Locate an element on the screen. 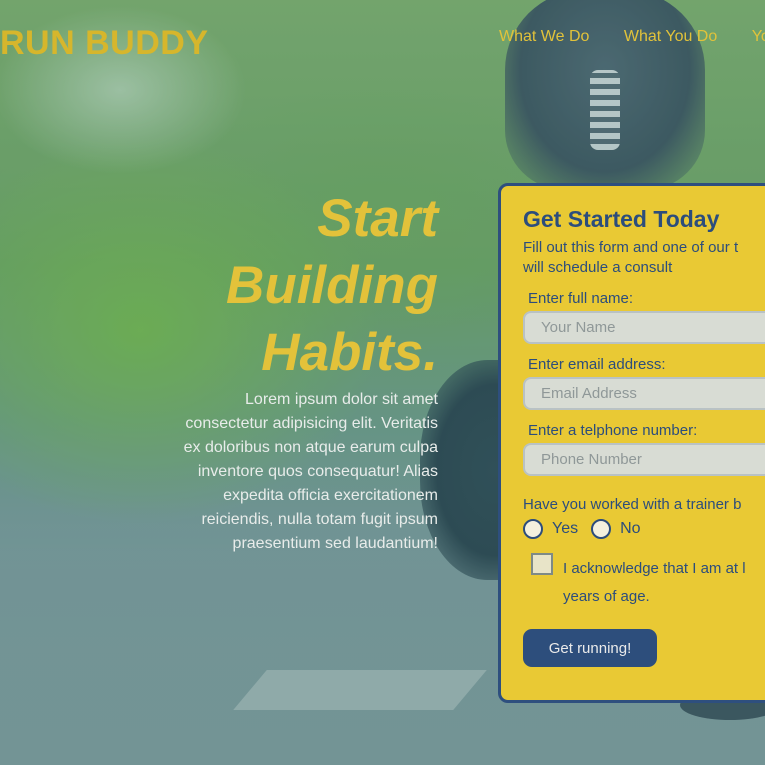  hero-headline: Start Building Habits. is located at coordinates (279, 285).